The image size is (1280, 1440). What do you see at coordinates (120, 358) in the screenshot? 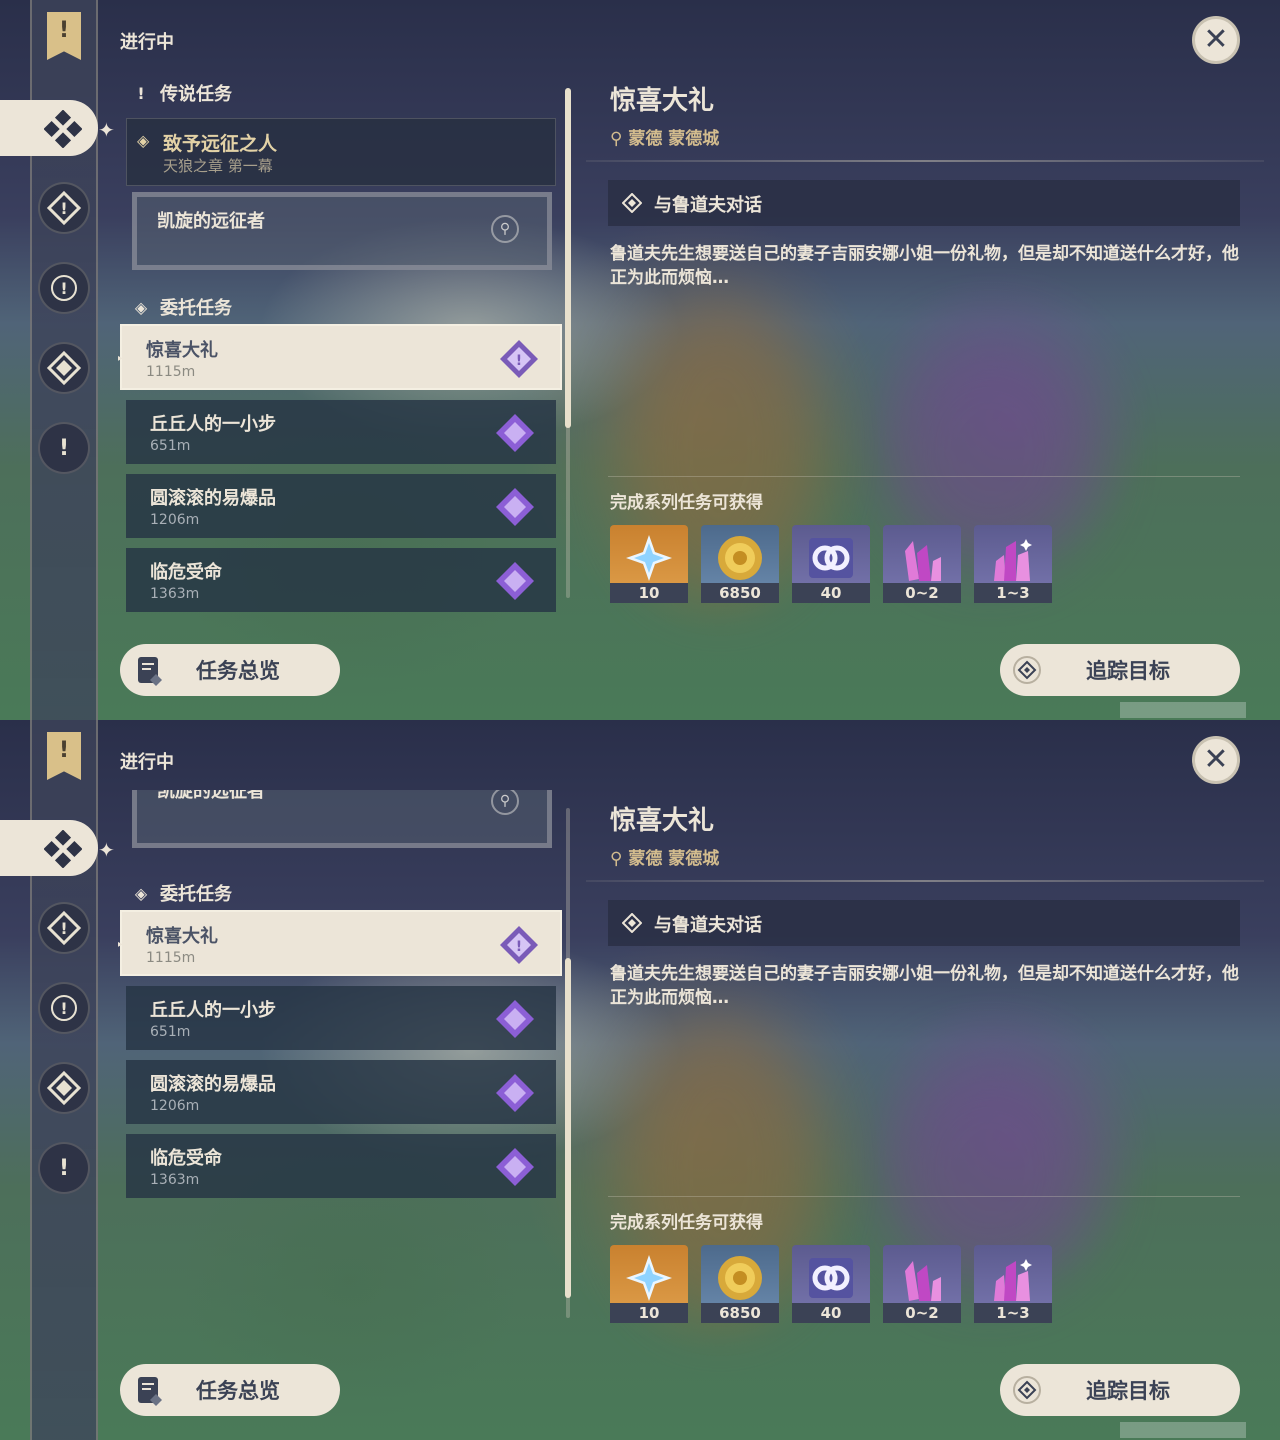
I see `selected-arrow-icon: ▶` at bounding box center [120, 358].